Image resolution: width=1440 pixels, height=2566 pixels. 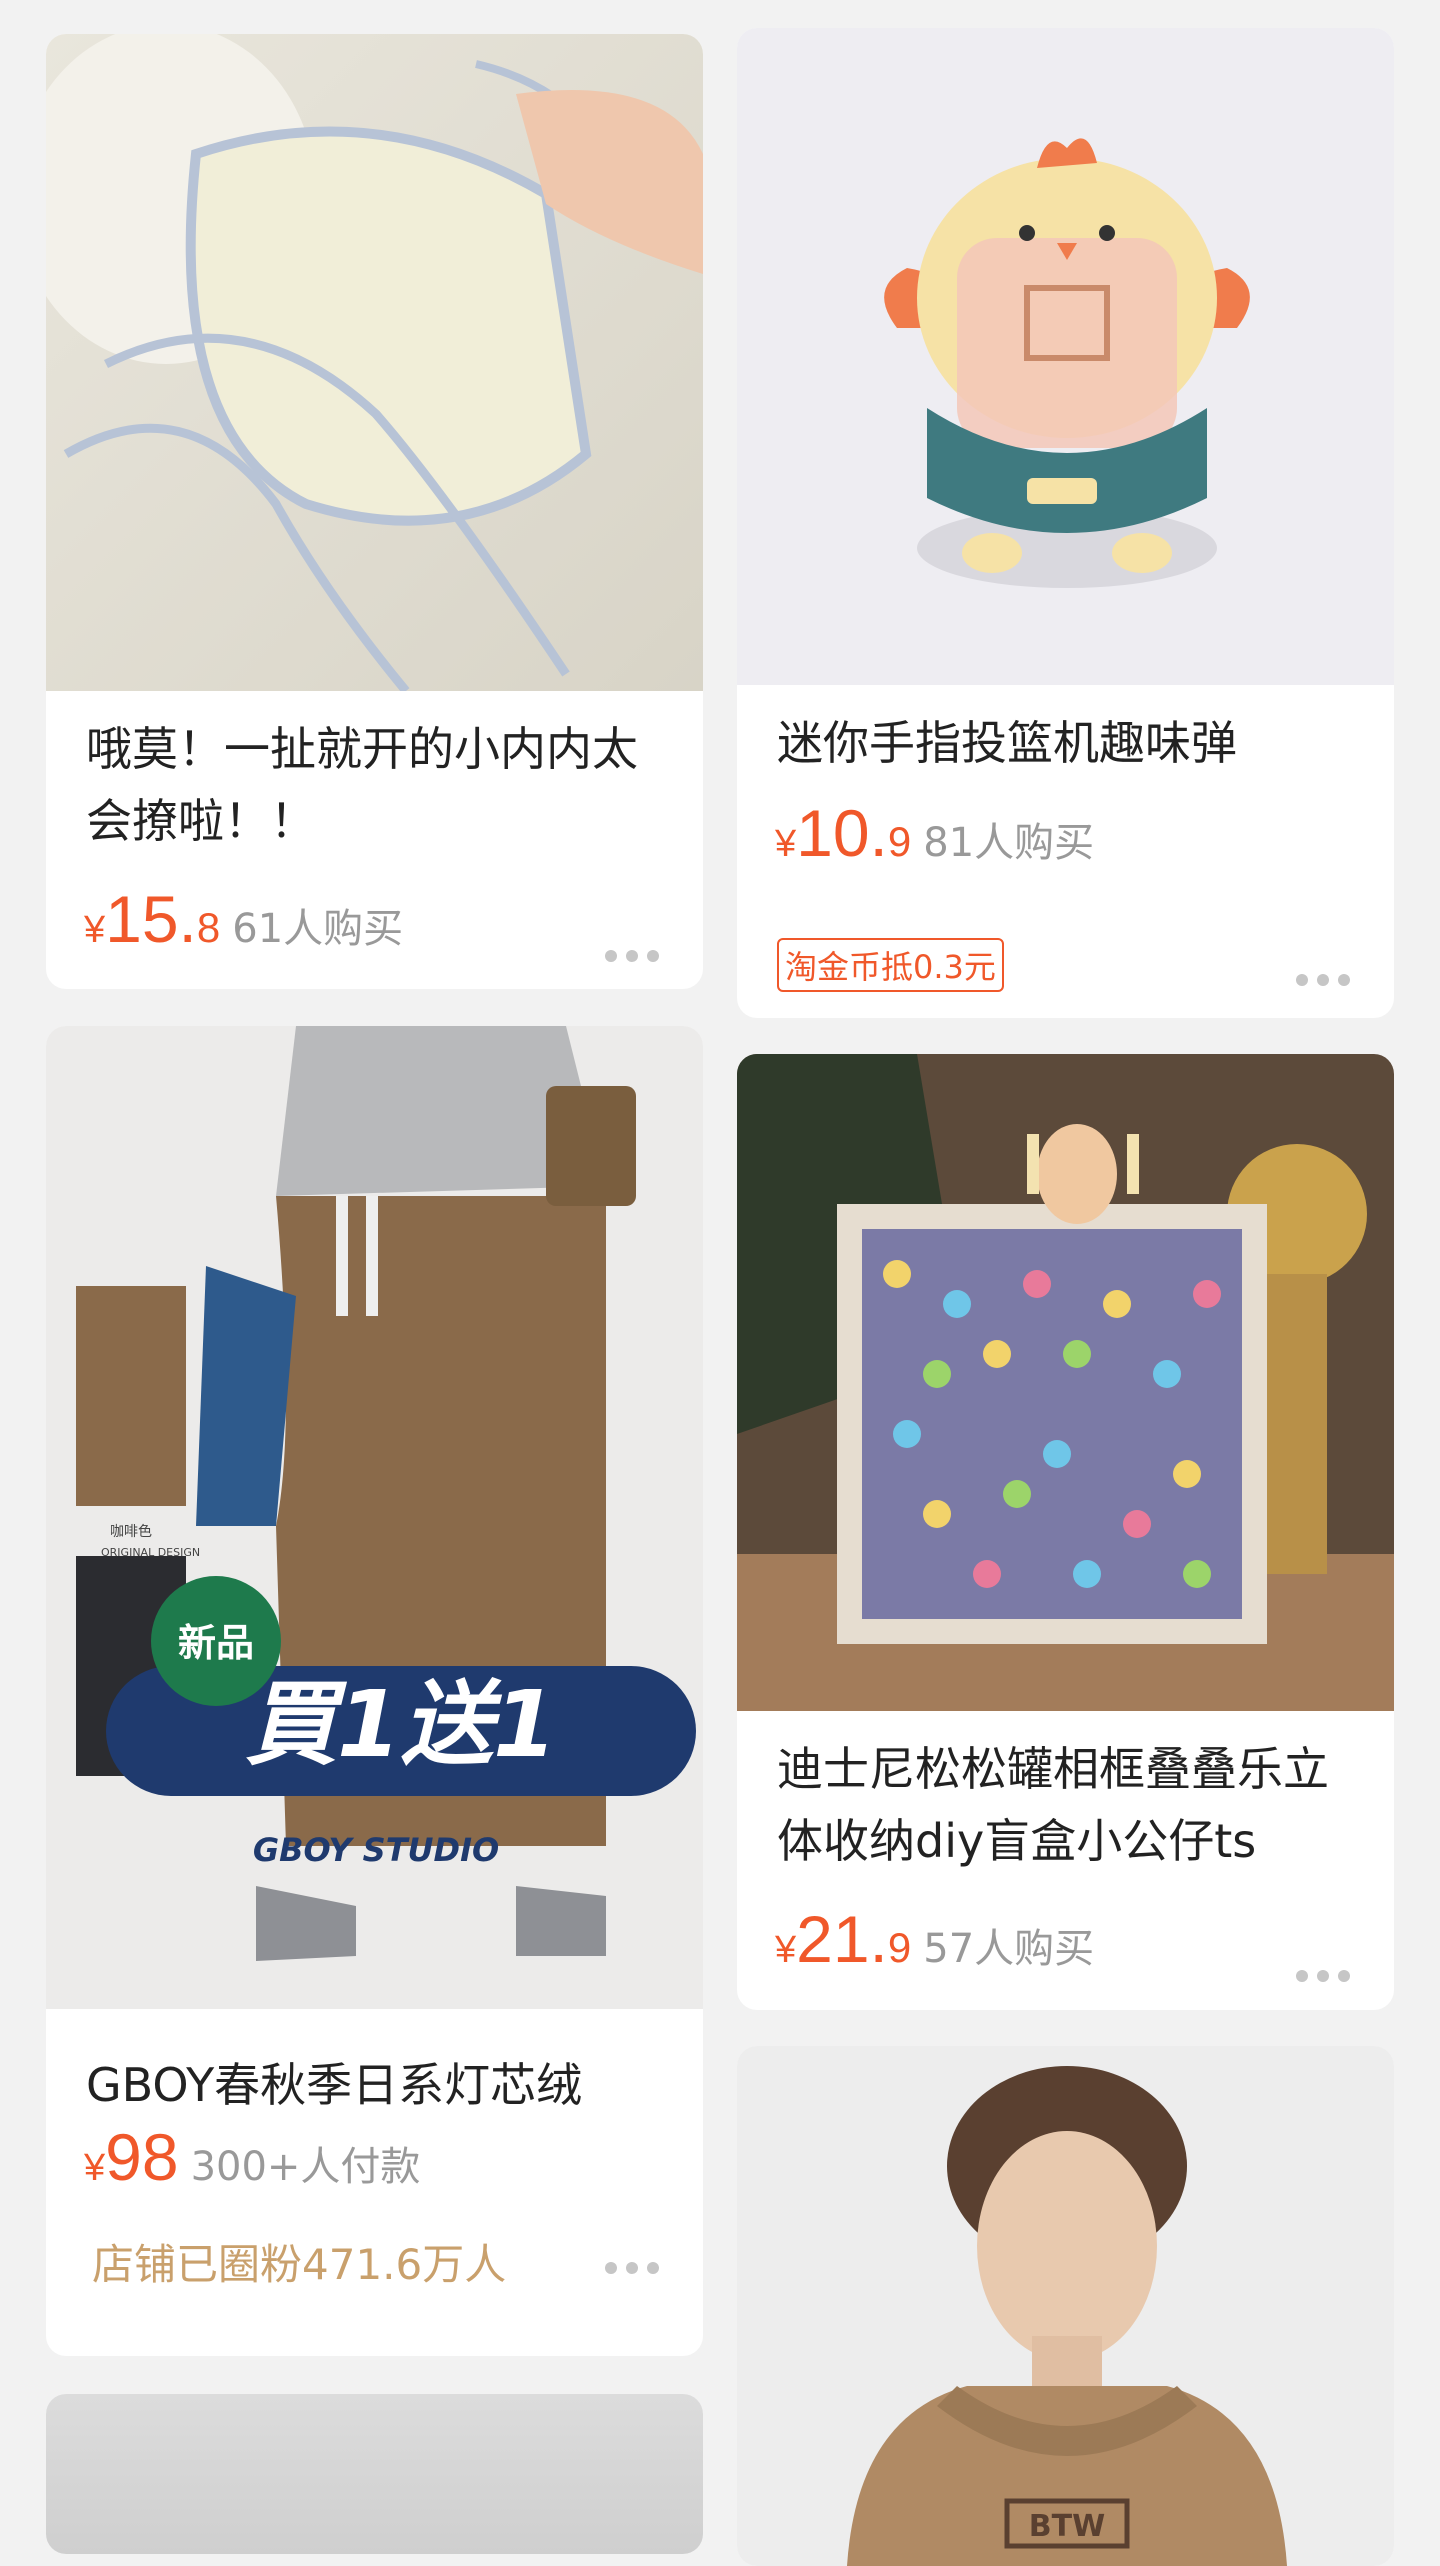 I want to click on product-title: 迪士尼松松罐相框叠叠乐立体收纳diy盲盒小公仔ts, so click(x=1065, y=1805).